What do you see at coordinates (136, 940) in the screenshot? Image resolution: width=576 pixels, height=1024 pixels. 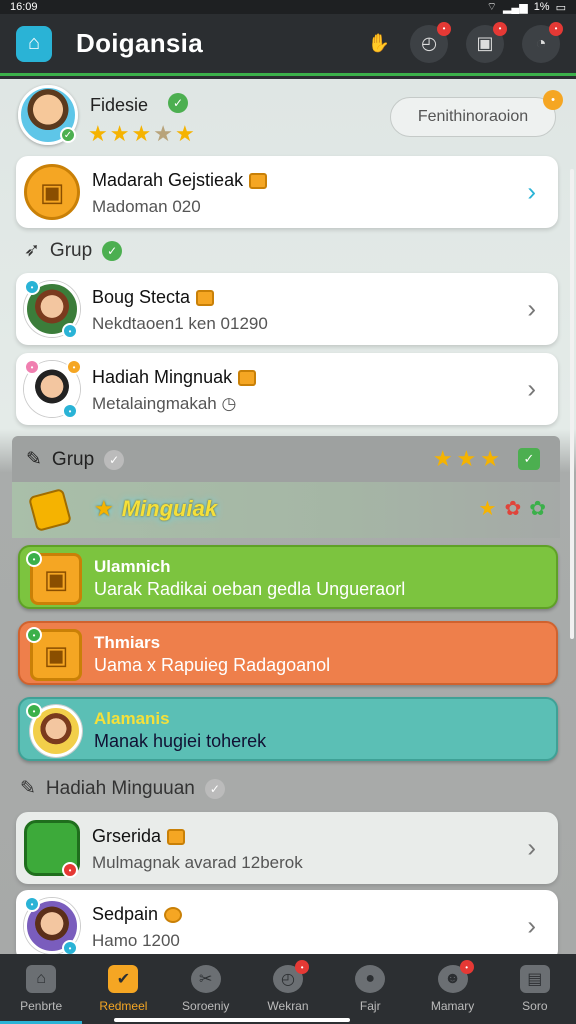 I see `item-subtitle: Hamo 1200` at bounding box center [136, 940].